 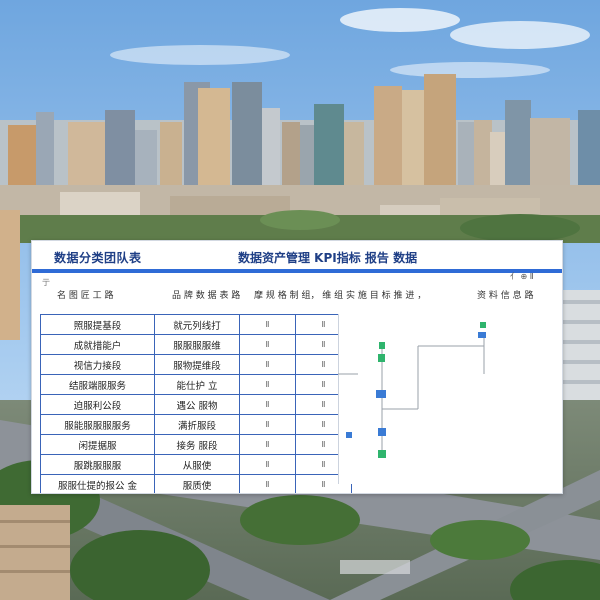 I want to click on table-row: 服能服服服服务 满折服段 Ⅱ Ⅱ, so click(x=196, y=424).